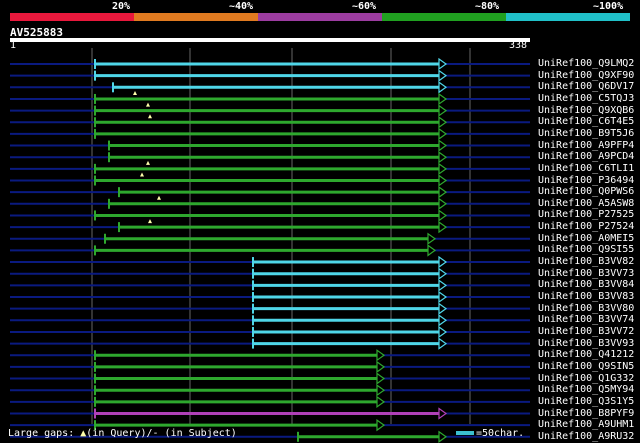 Image resolution: width=640 pixels, height=443 pixels. I want to click on hit-label: UniRef100_Q0PWS6, so click(586, 191).